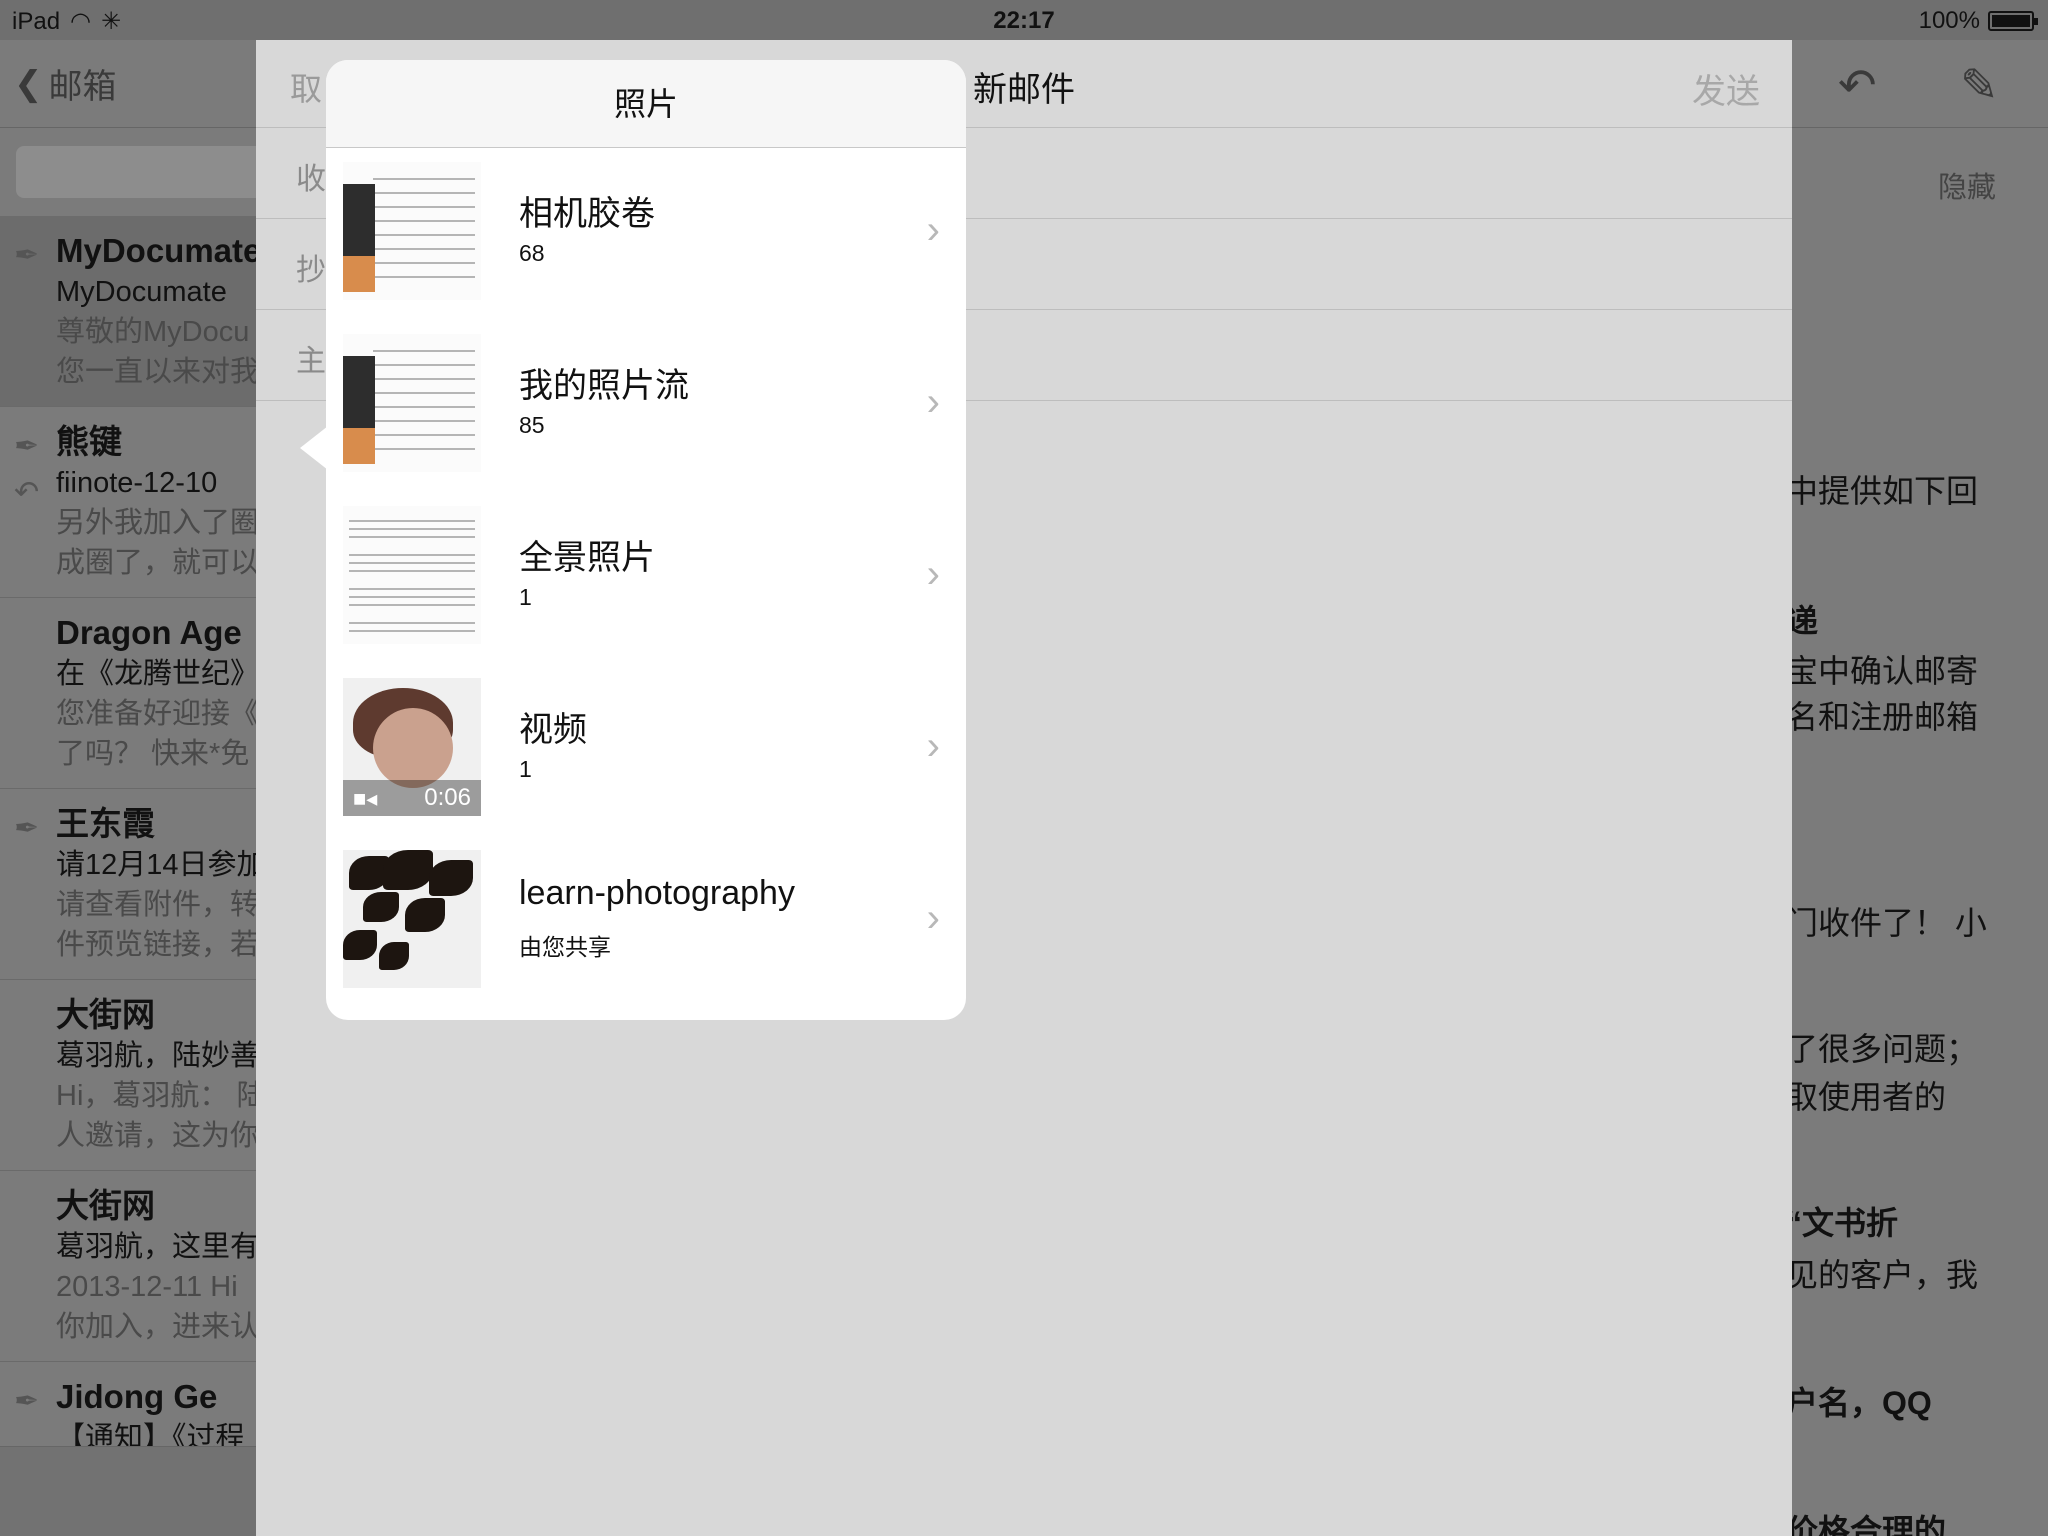  Describe the element at coordinates (553, 730) in the screenshot. I see `album-name: 视频` at that location.